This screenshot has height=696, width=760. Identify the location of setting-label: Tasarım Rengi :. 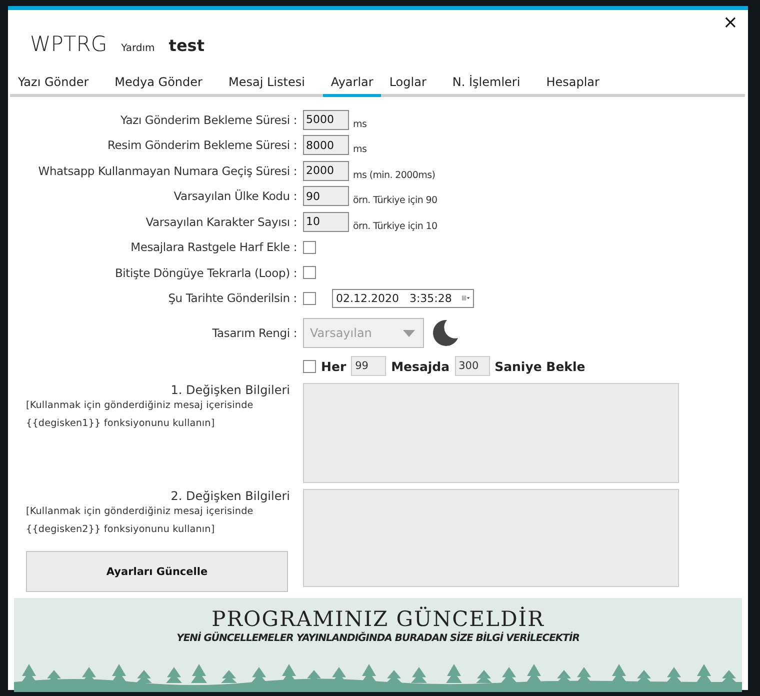
(254, 333).